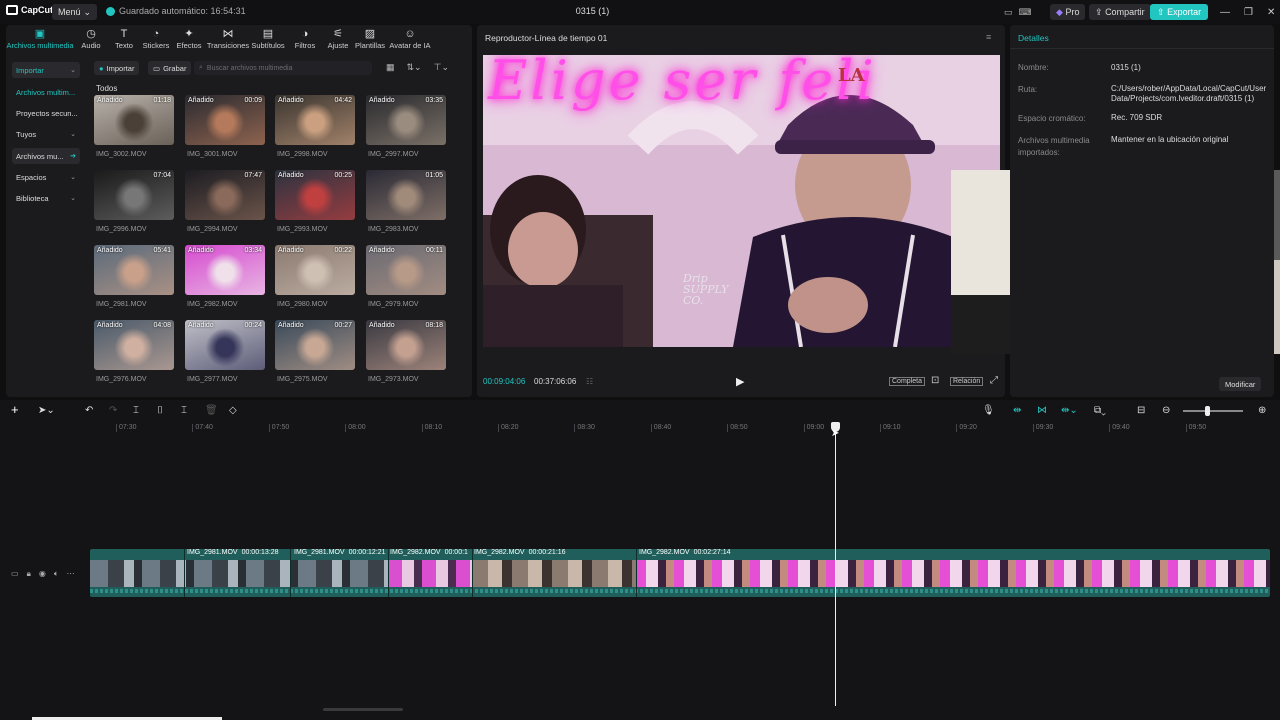 The width and height of the screenshot is (1280, 720). I want to click on playhead, so click(835, 566).